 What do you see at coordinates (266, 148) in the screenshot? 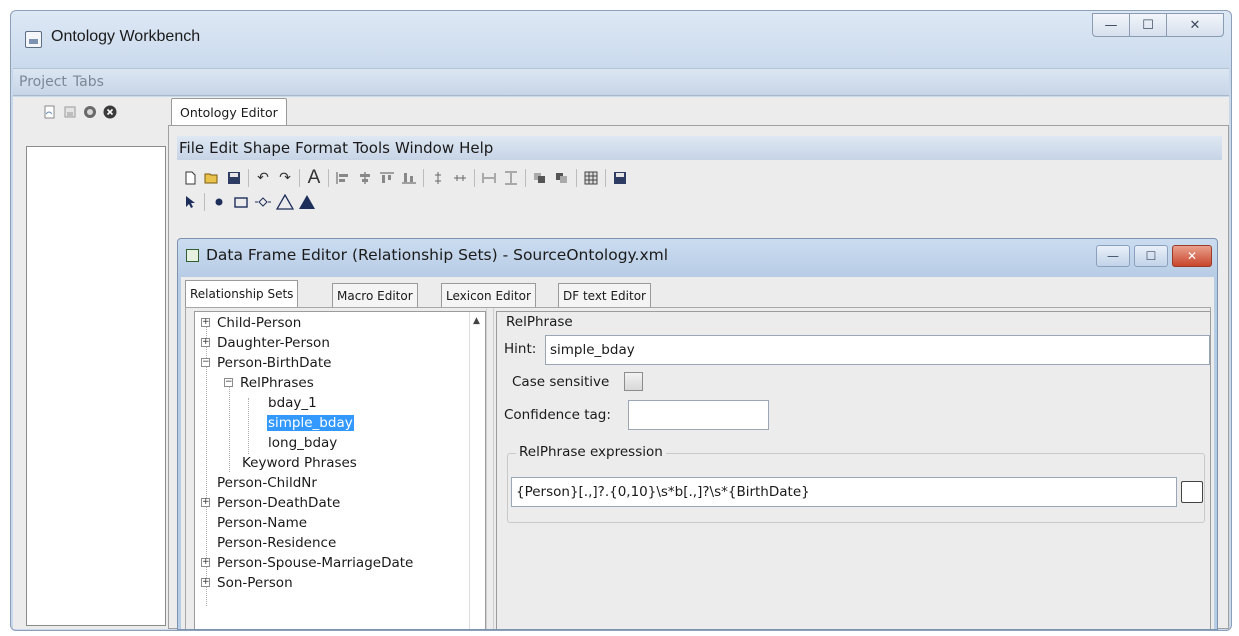
I see `menu-shape: Shape` at bounding box center [266, 148].